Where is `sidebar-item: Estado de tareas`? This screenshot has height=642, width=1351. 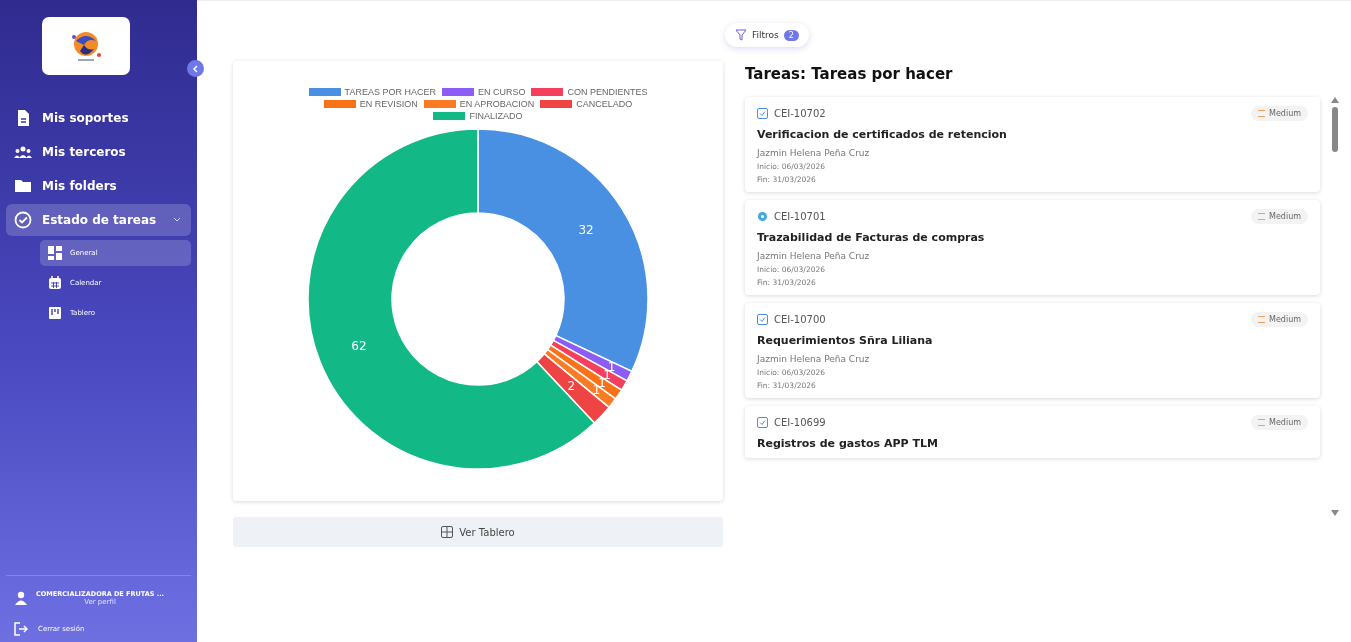 sidebar-item: Estado de tareas is located at coordinates (98, 220).